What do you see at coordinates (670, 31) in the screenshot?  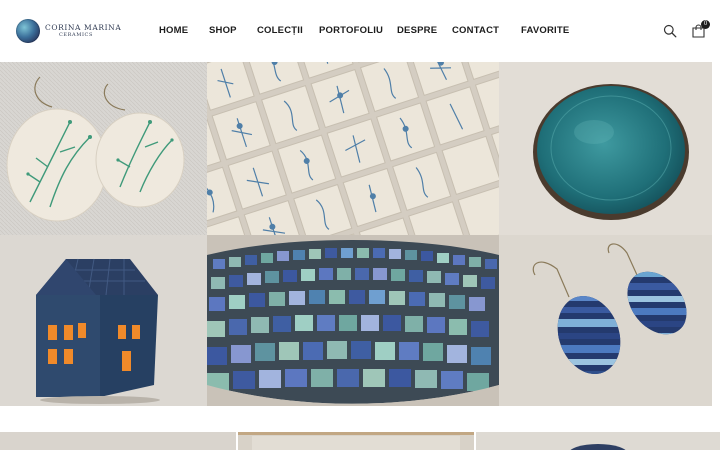 I see `search-icon` at bounding box center [670, 31].